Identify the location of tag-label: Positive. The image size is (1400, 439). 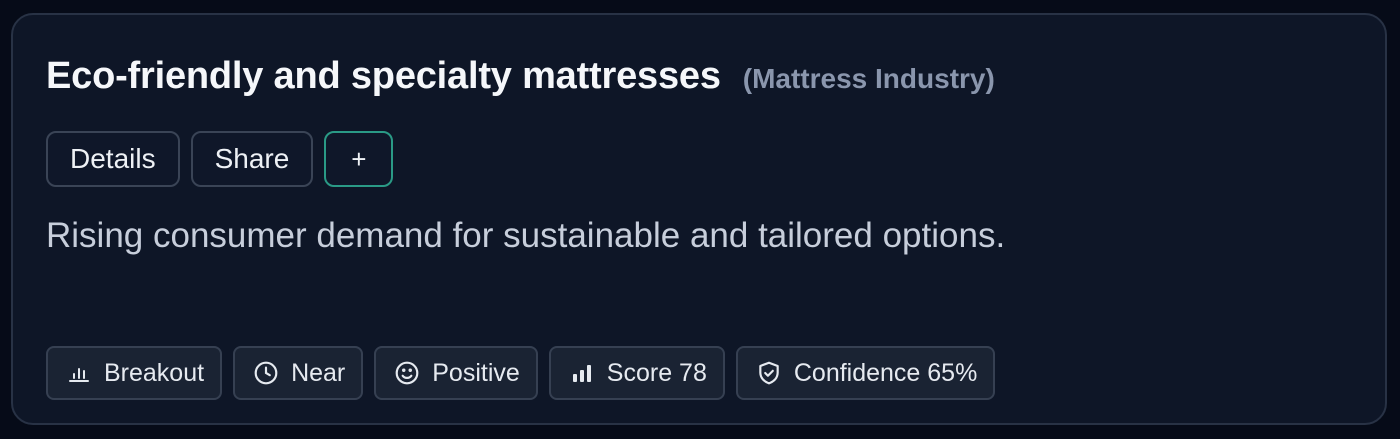
(476, 372).